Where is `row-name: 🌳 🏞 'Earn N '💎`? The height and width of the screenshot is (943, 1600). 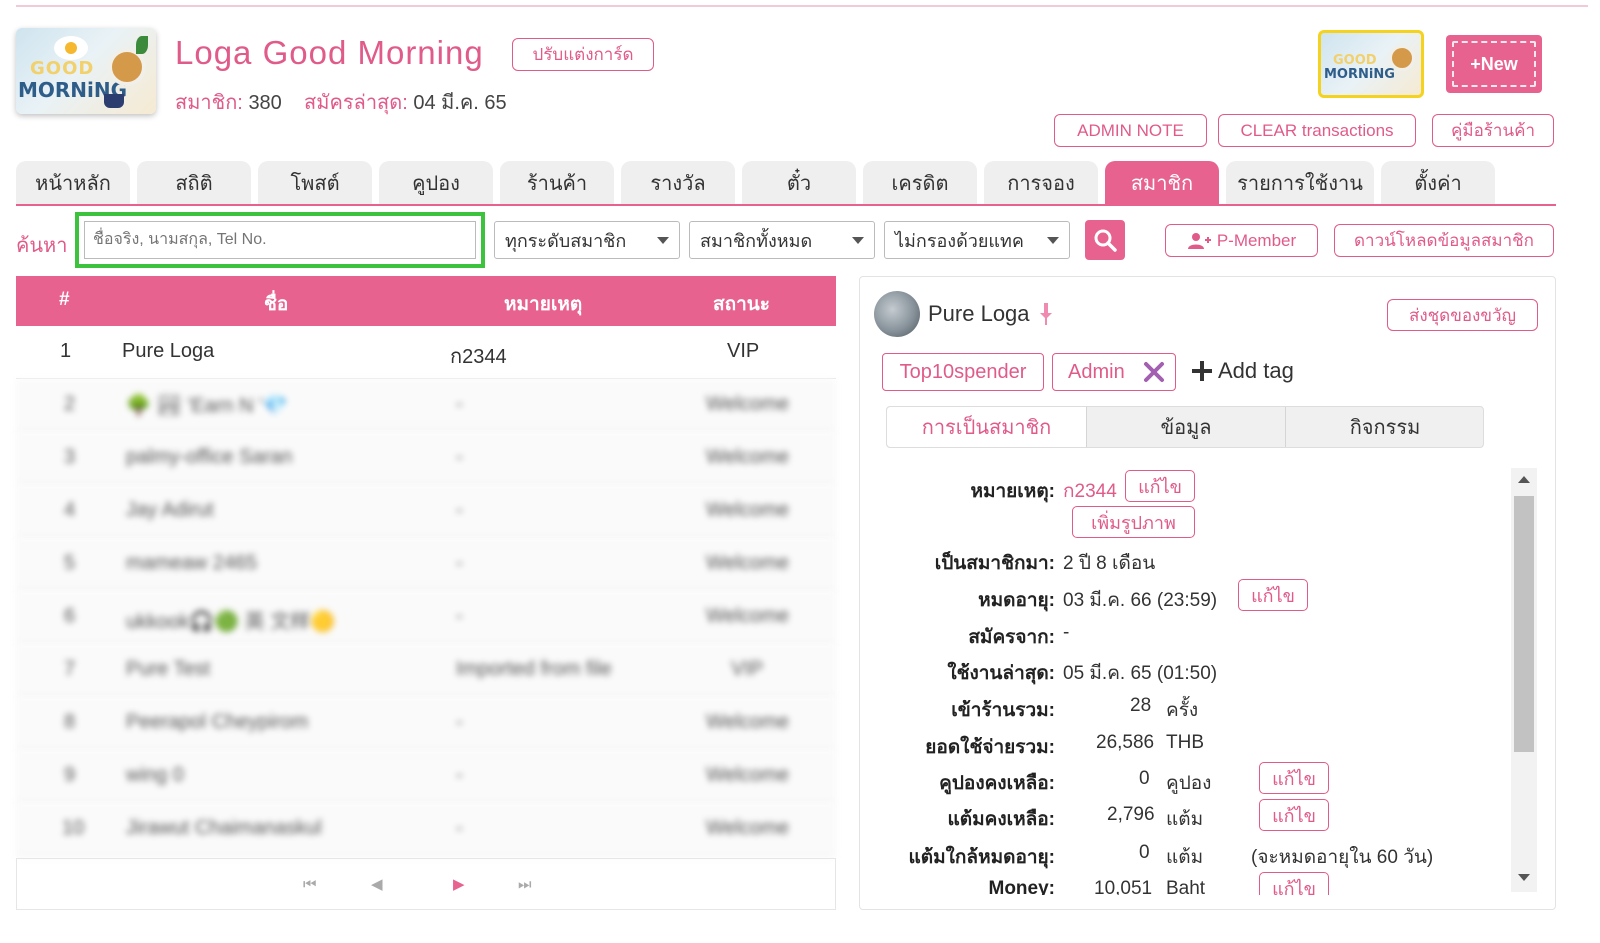
row-name: 🌳 🏞 'Earn N '💎 is located at coordinates (207, 406).